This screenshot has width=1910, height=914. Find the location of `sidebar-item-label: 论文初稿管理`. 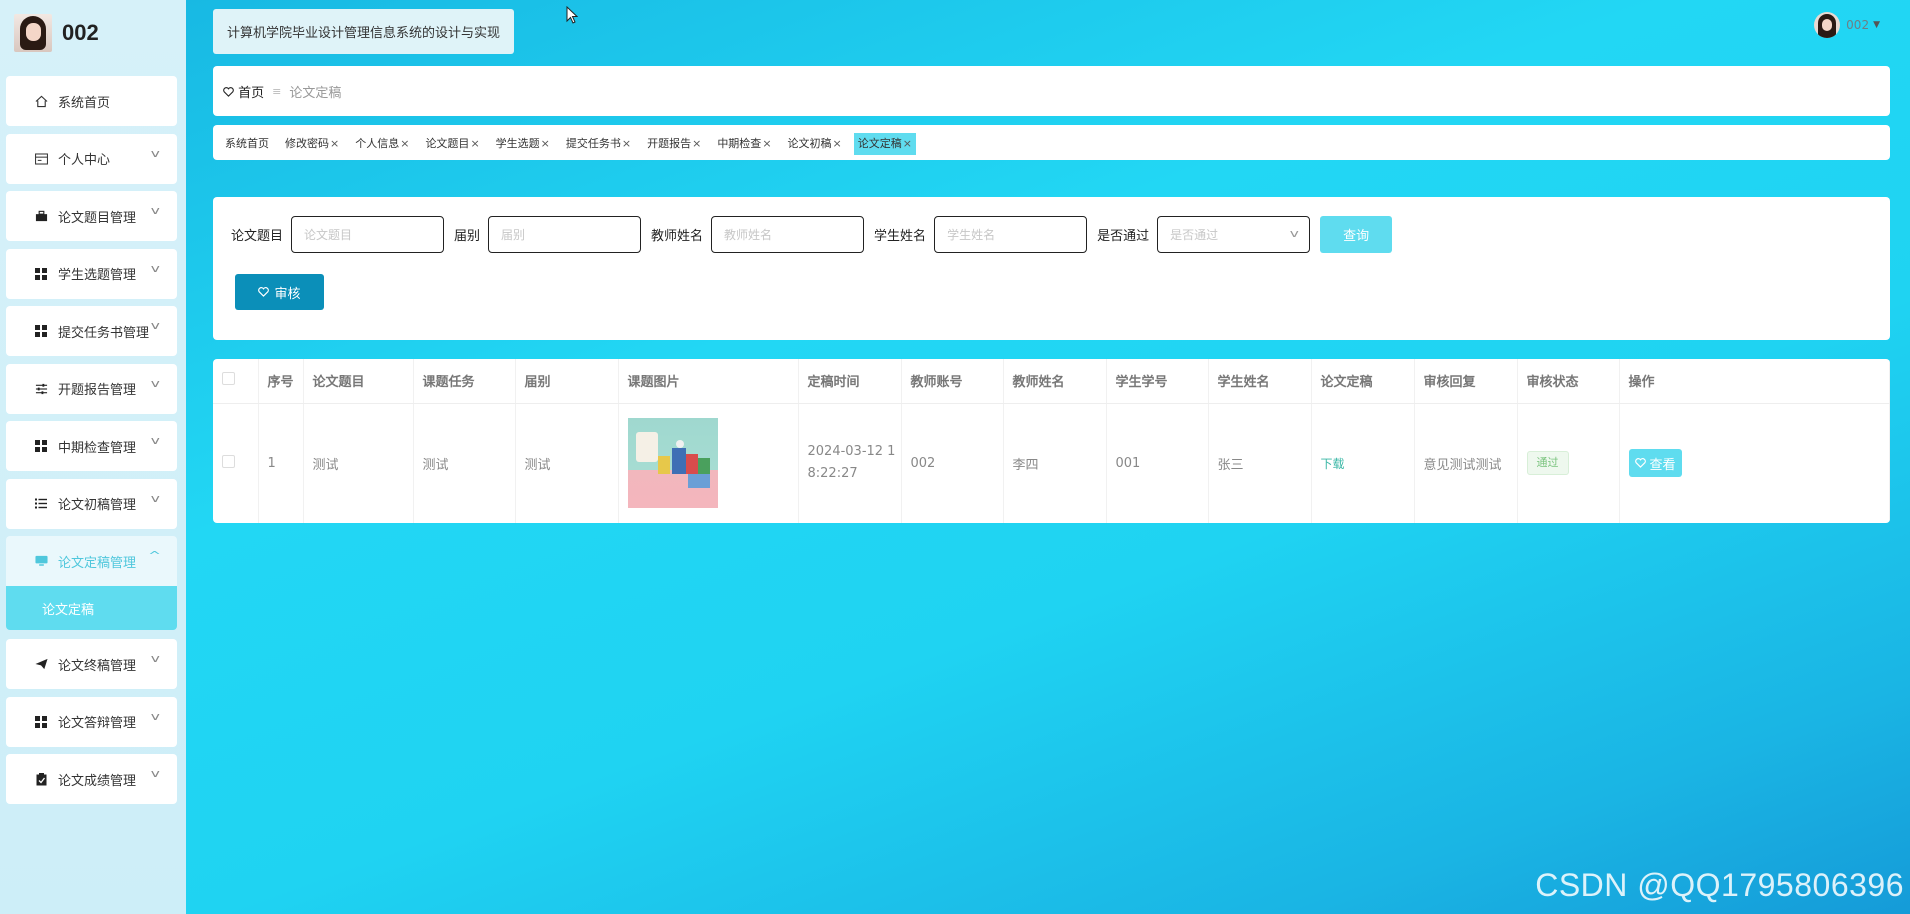

sidebar-item-label: 论文初稿管理 is located at coordinates (97, 505).